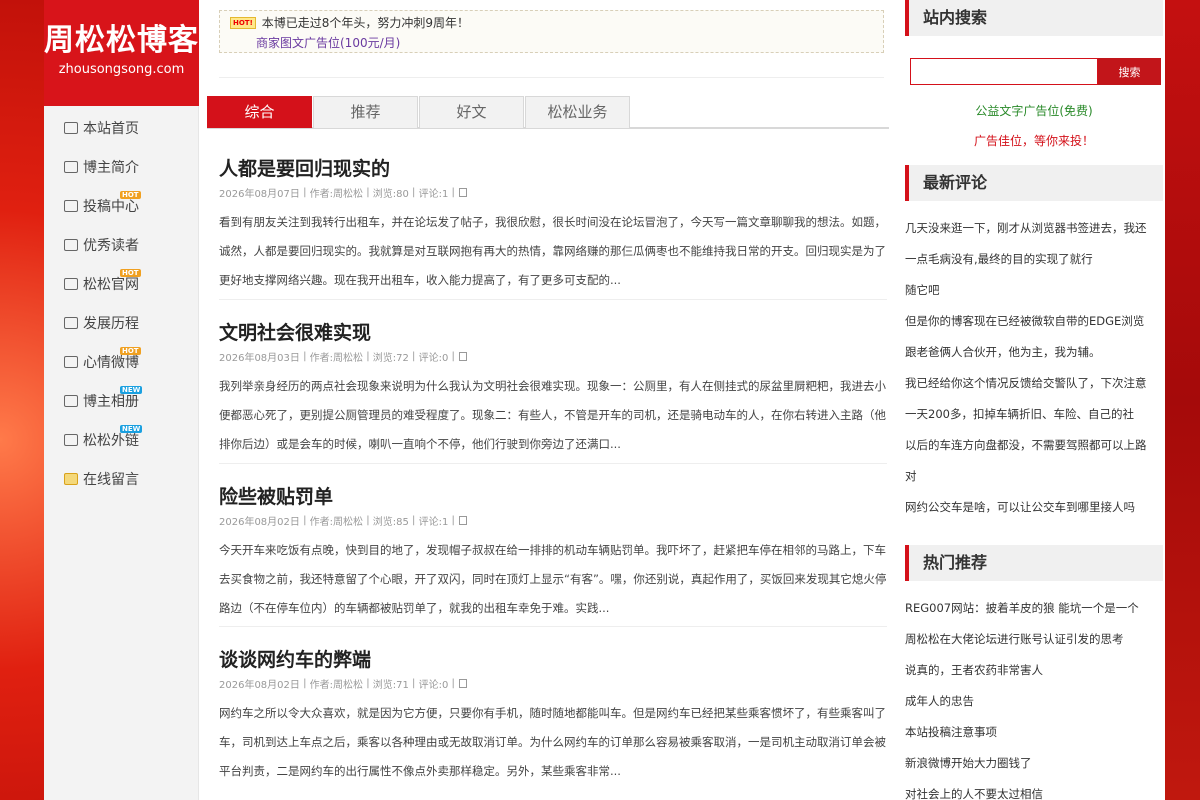  I want to click on nav-item-label: 本站首页, so click(111, 128).